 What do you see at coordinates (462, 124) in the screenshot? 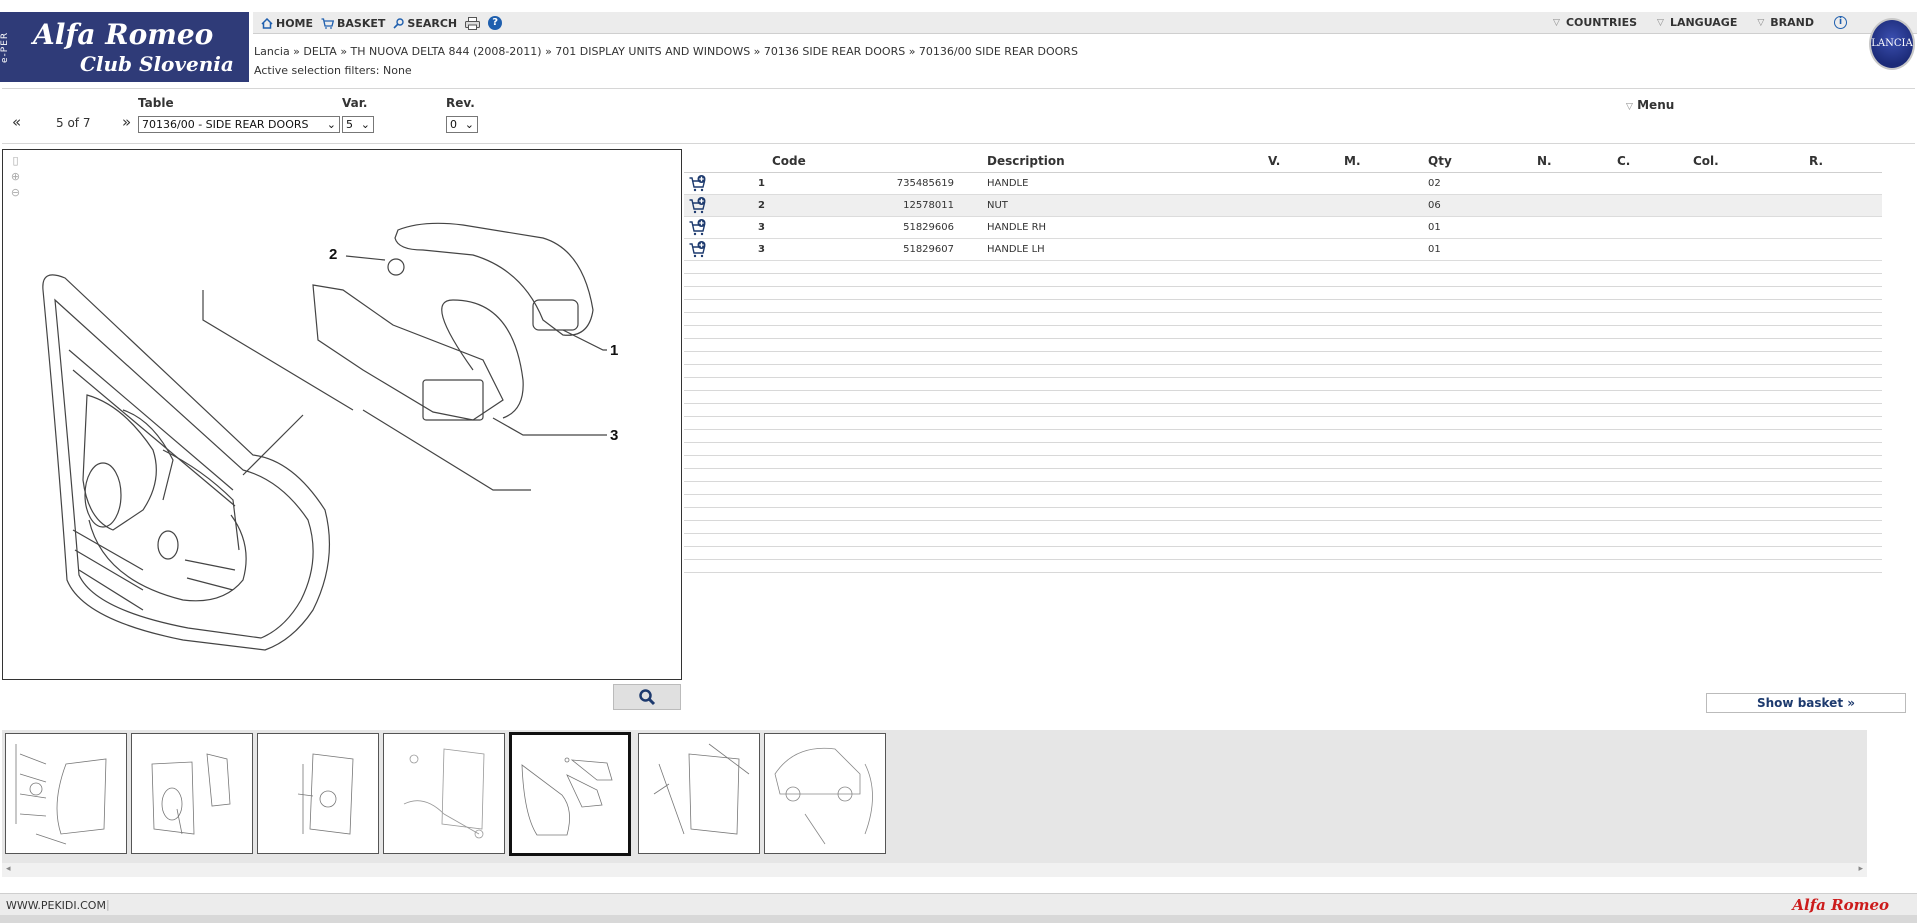
I see `rev-select: 0 ⌄` at bounding box center [462, 124].